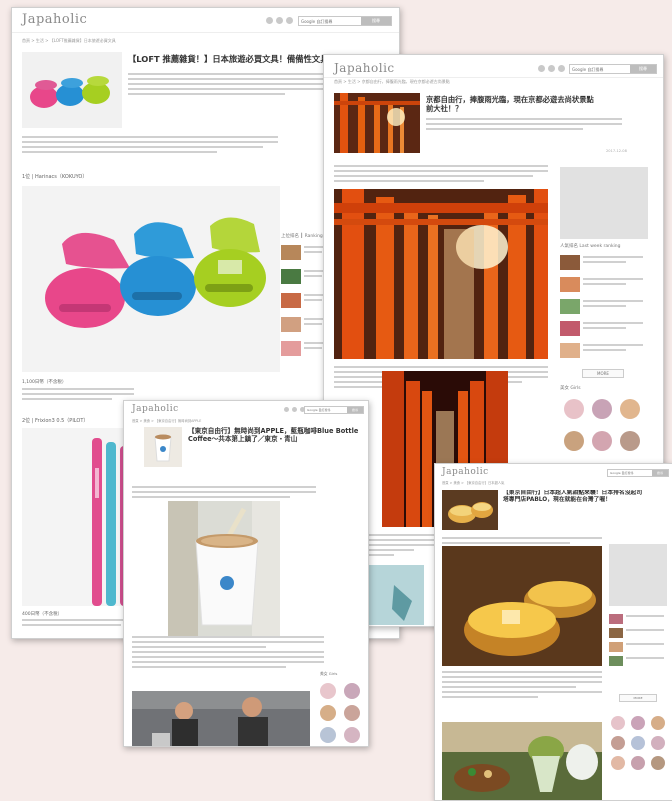 The width and height of the screenshot is (672, 801). Describe the element at coordinates (151, 279) in the screenshot. I see `stapler-product-image` at that location.